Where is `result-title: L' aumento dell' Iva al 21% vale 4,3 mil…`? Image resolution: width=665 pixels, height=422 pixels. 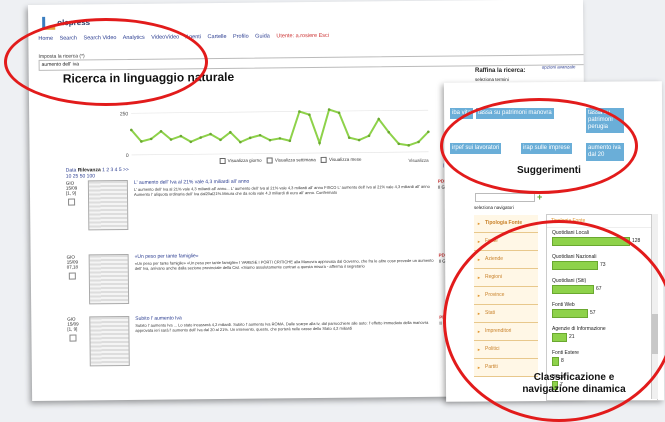
result-title: L' aumento dell' Iva al 21% vale 4,3 mil… is located at coordinates (191, 182).